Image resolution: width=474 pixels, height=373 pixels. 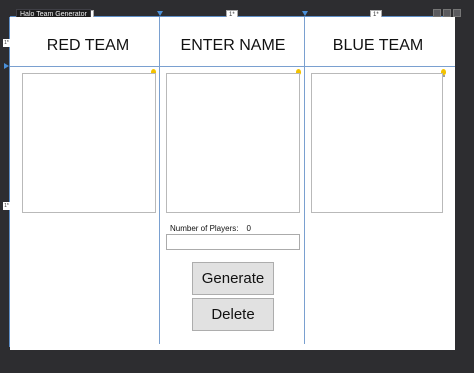 I want to click on row-ruler: 1* 1*, so click(x=6, y=182).